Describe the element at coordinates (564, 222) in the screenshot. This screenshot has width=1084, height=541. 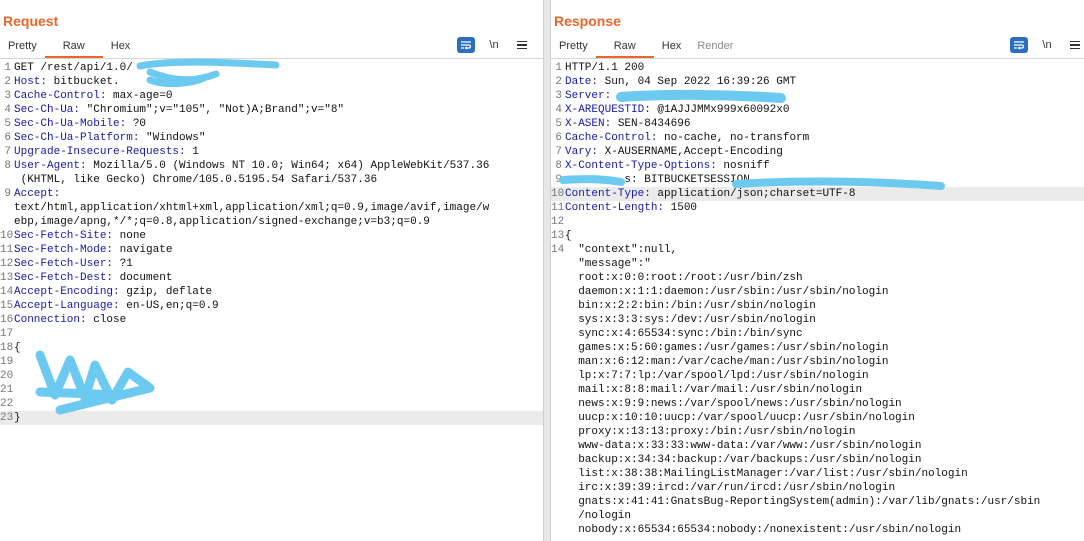
I see `line-text` at that location.